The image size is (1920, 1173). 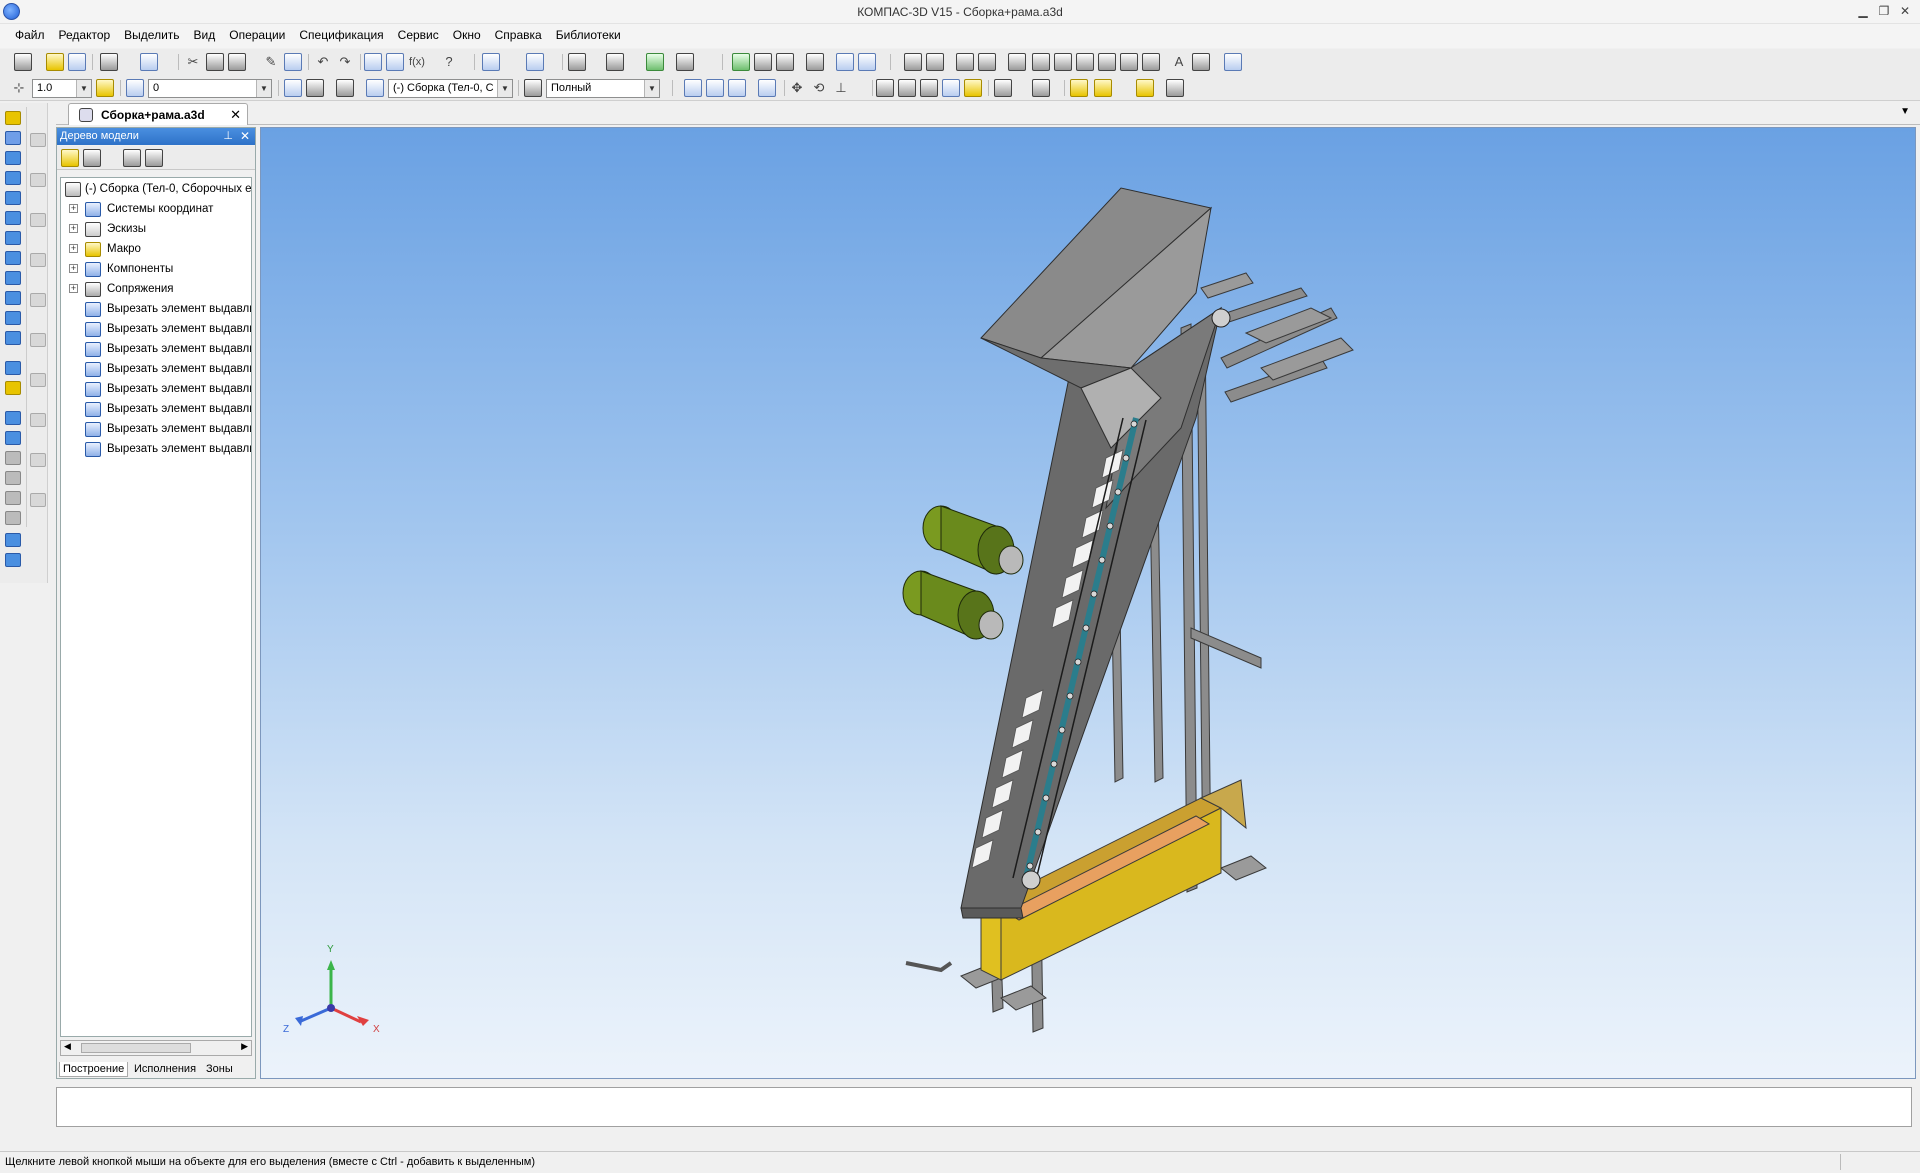 What do you see at coordinates (841, 88) in the screenshot?
I see `orientation-icon: ⊥` at bounding box center [841, 88].